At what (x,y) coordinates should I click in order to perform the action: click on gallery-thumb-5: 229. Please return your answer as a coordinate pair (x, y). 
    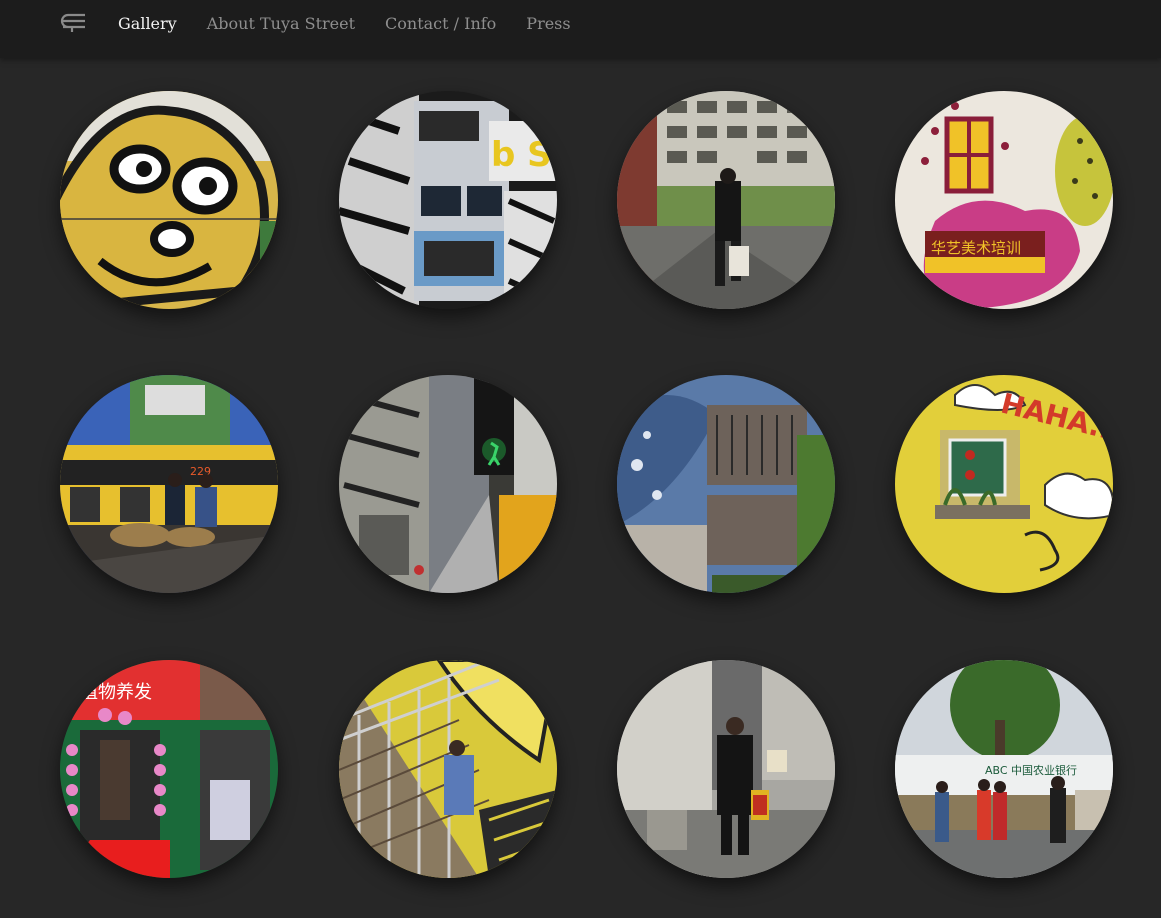
    Looking at the image, I should click on (169, 484).